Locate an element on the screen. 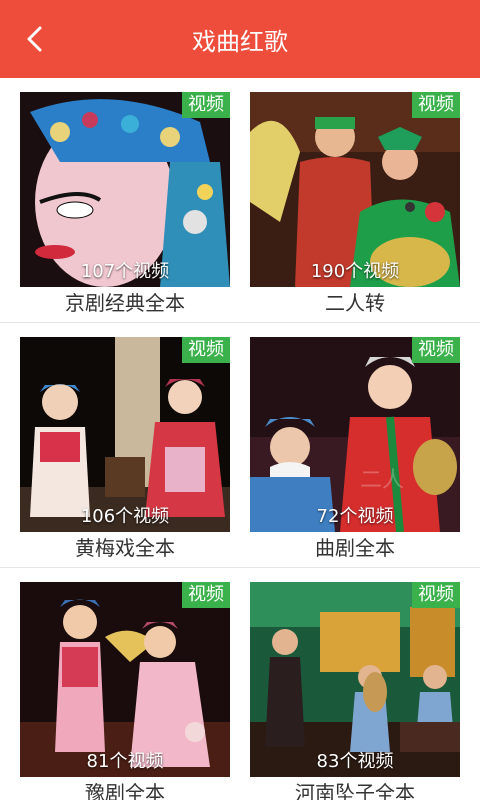 The height and width of the screenshot is (800, 480). thumbnail-image: 视频 83个视频 is located at coordinates (355, 679).